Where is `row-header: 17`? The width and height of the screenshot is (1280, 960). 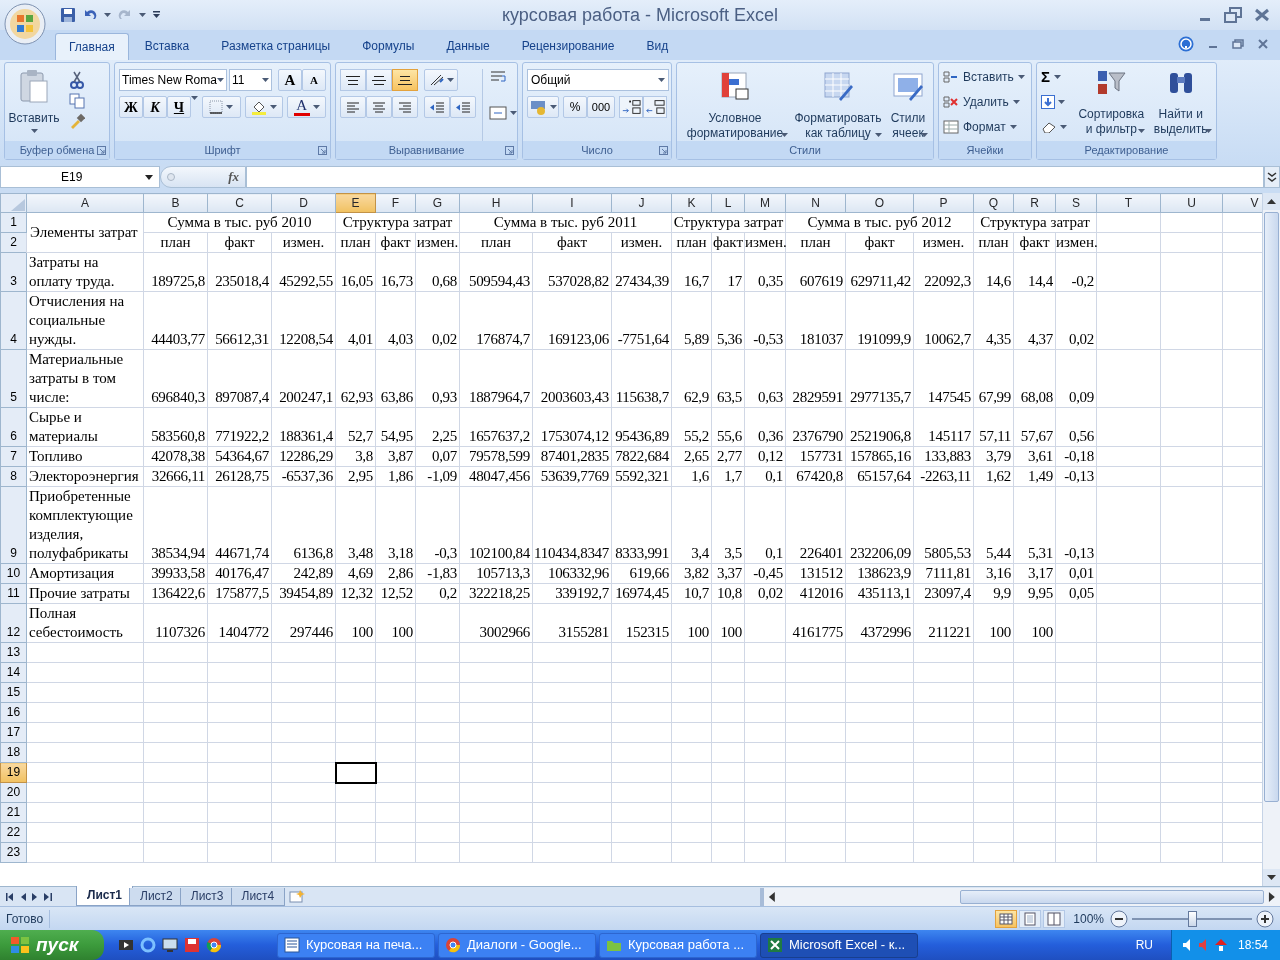 row-header: 17 is located at coordinates (13, 732).